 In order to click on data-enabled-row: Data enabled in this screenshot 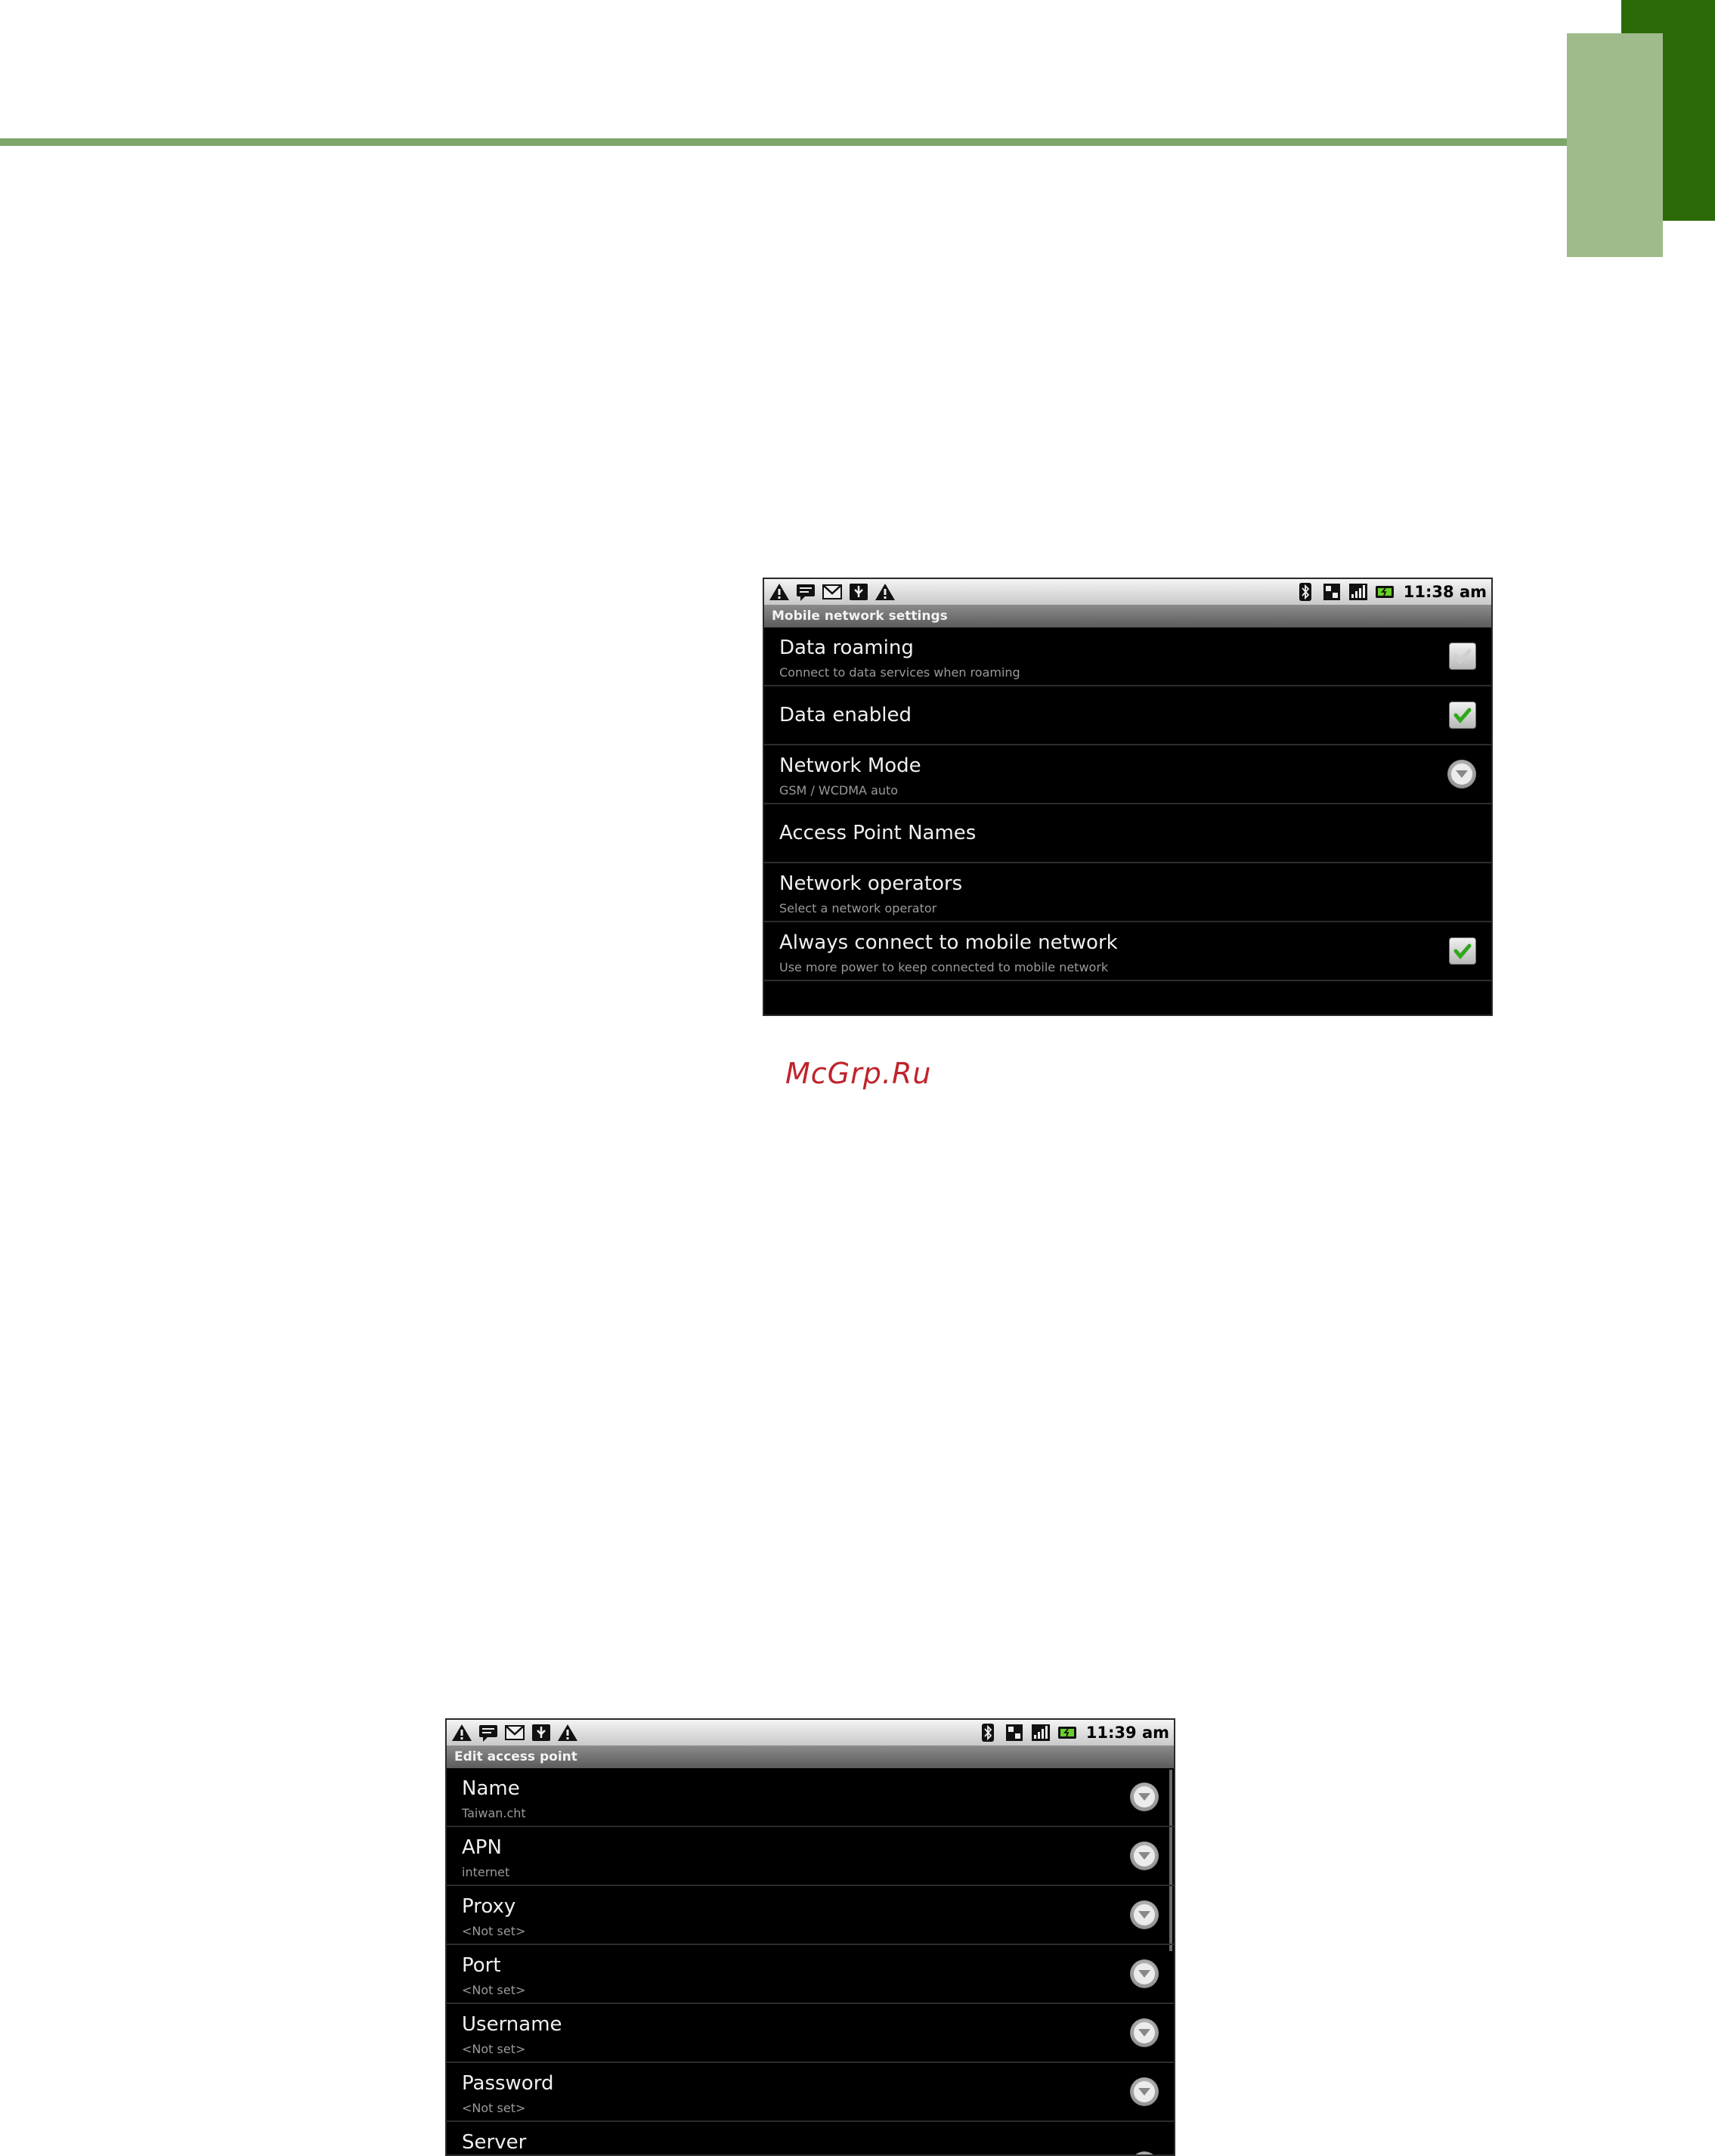, I will do `click(1127, 715)`.